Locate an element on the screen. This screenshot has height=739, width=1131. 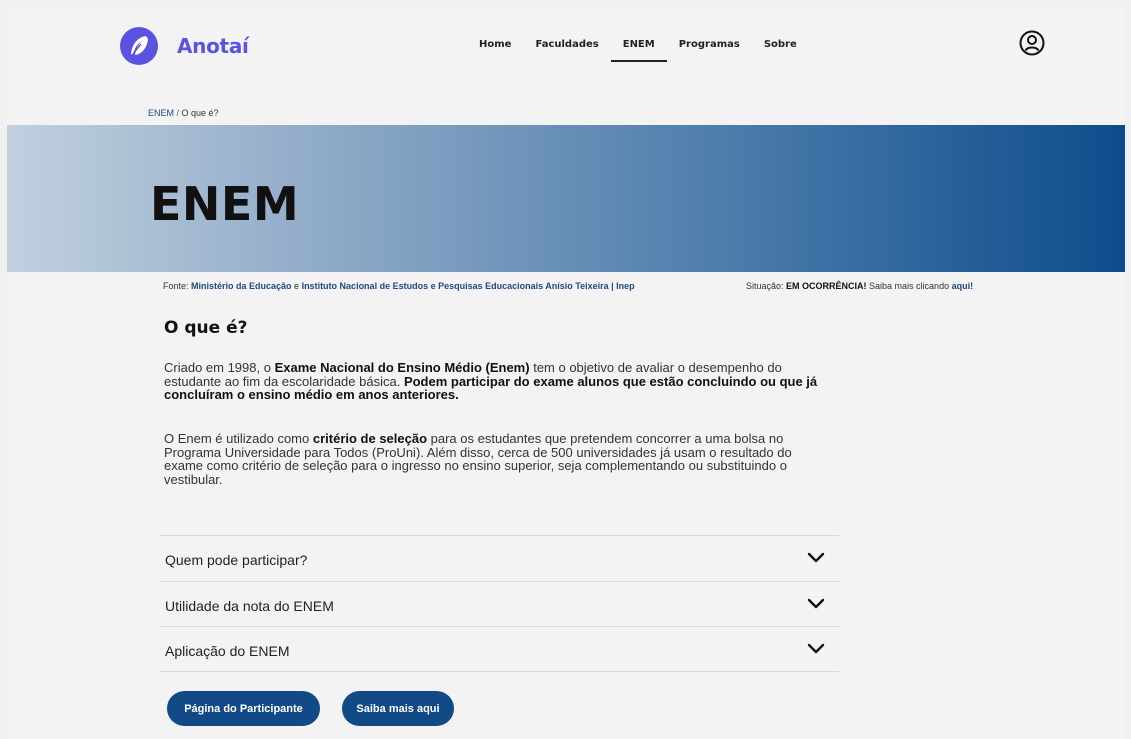
participant-page-button: Página do Participante is located at coordinates (243, 708).